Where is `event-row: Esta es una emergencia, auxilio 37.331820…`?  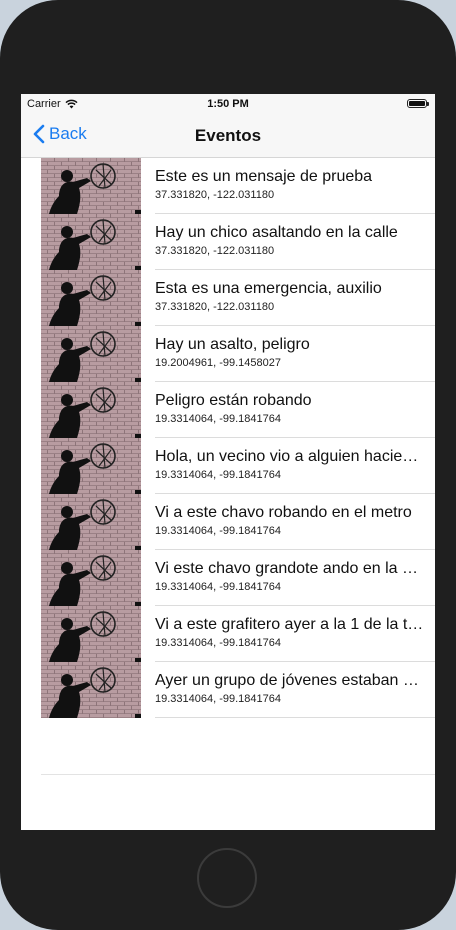 event-row: Esta es una emergencia, auxilio 37.331820… is located at coordinates (228, 298).